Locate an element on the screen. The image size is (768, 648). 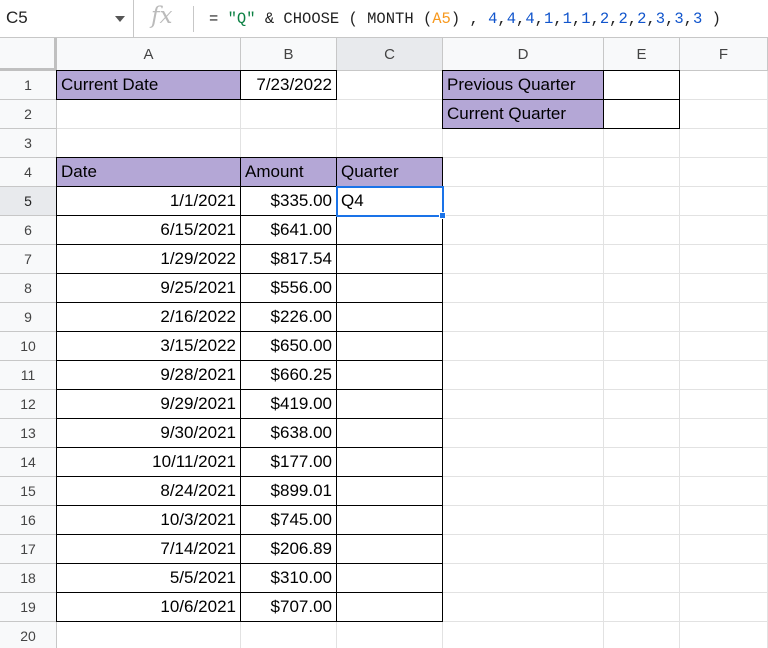
row-header-14: 14 is located at coordinates (28, 462).